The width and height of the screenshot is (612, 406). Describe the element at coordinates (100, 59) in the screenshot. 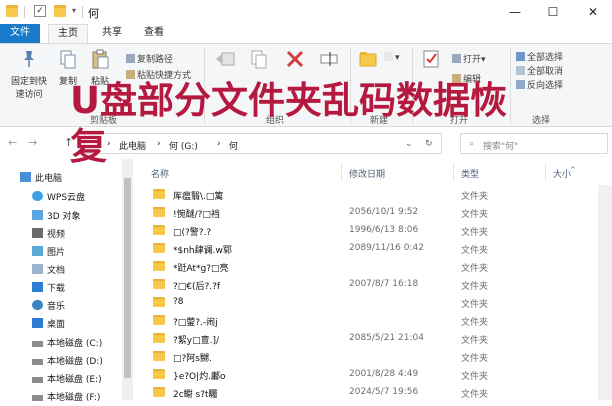

I see `paste-icon` at that location.